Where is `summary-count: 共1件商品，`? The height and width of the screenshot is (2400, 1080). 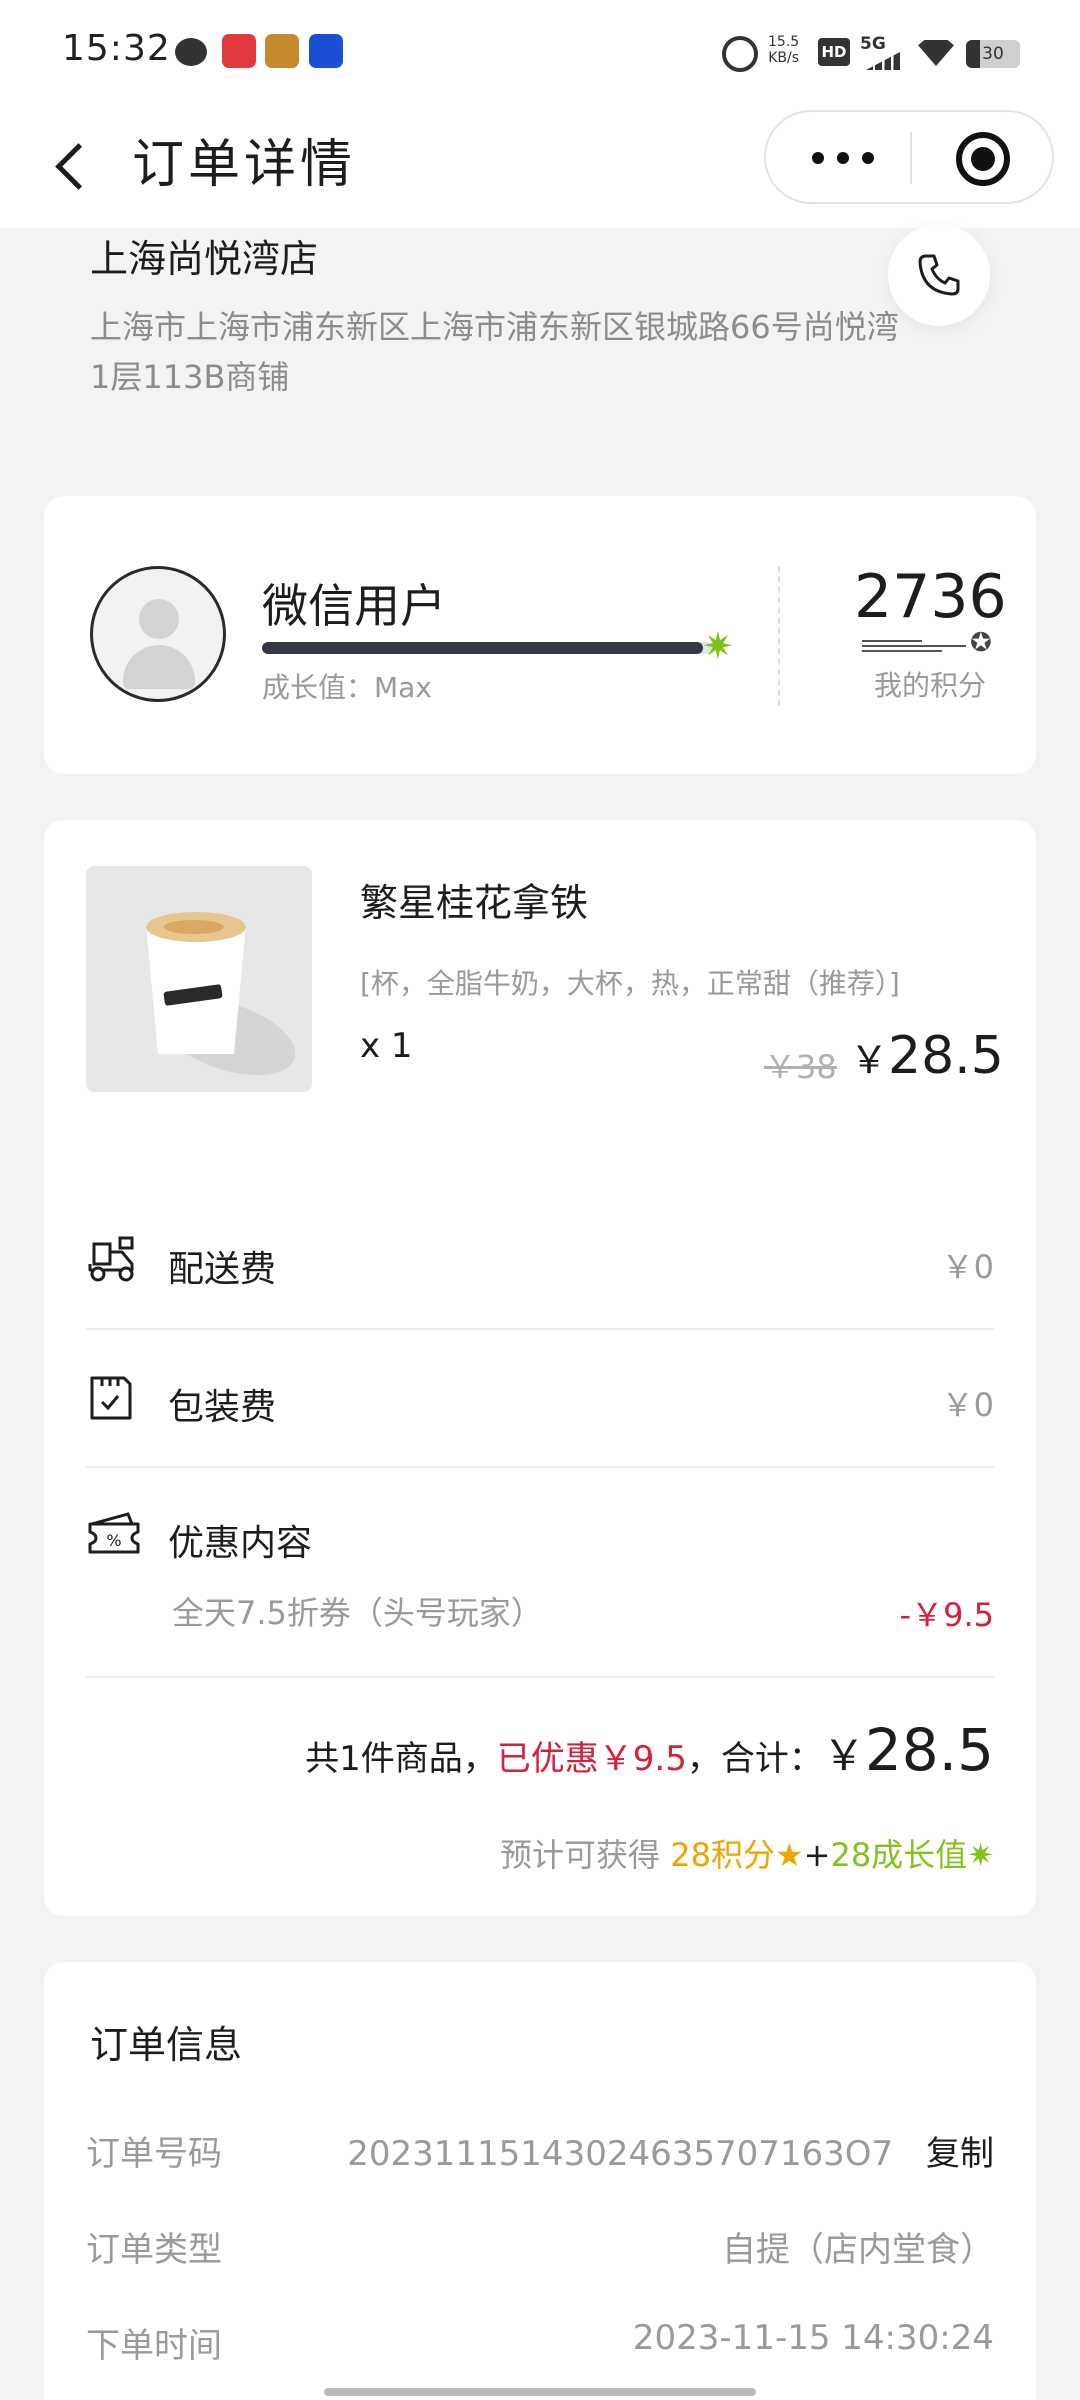
summary-count: 共1件商品， is located at coordinates (401, 1759).